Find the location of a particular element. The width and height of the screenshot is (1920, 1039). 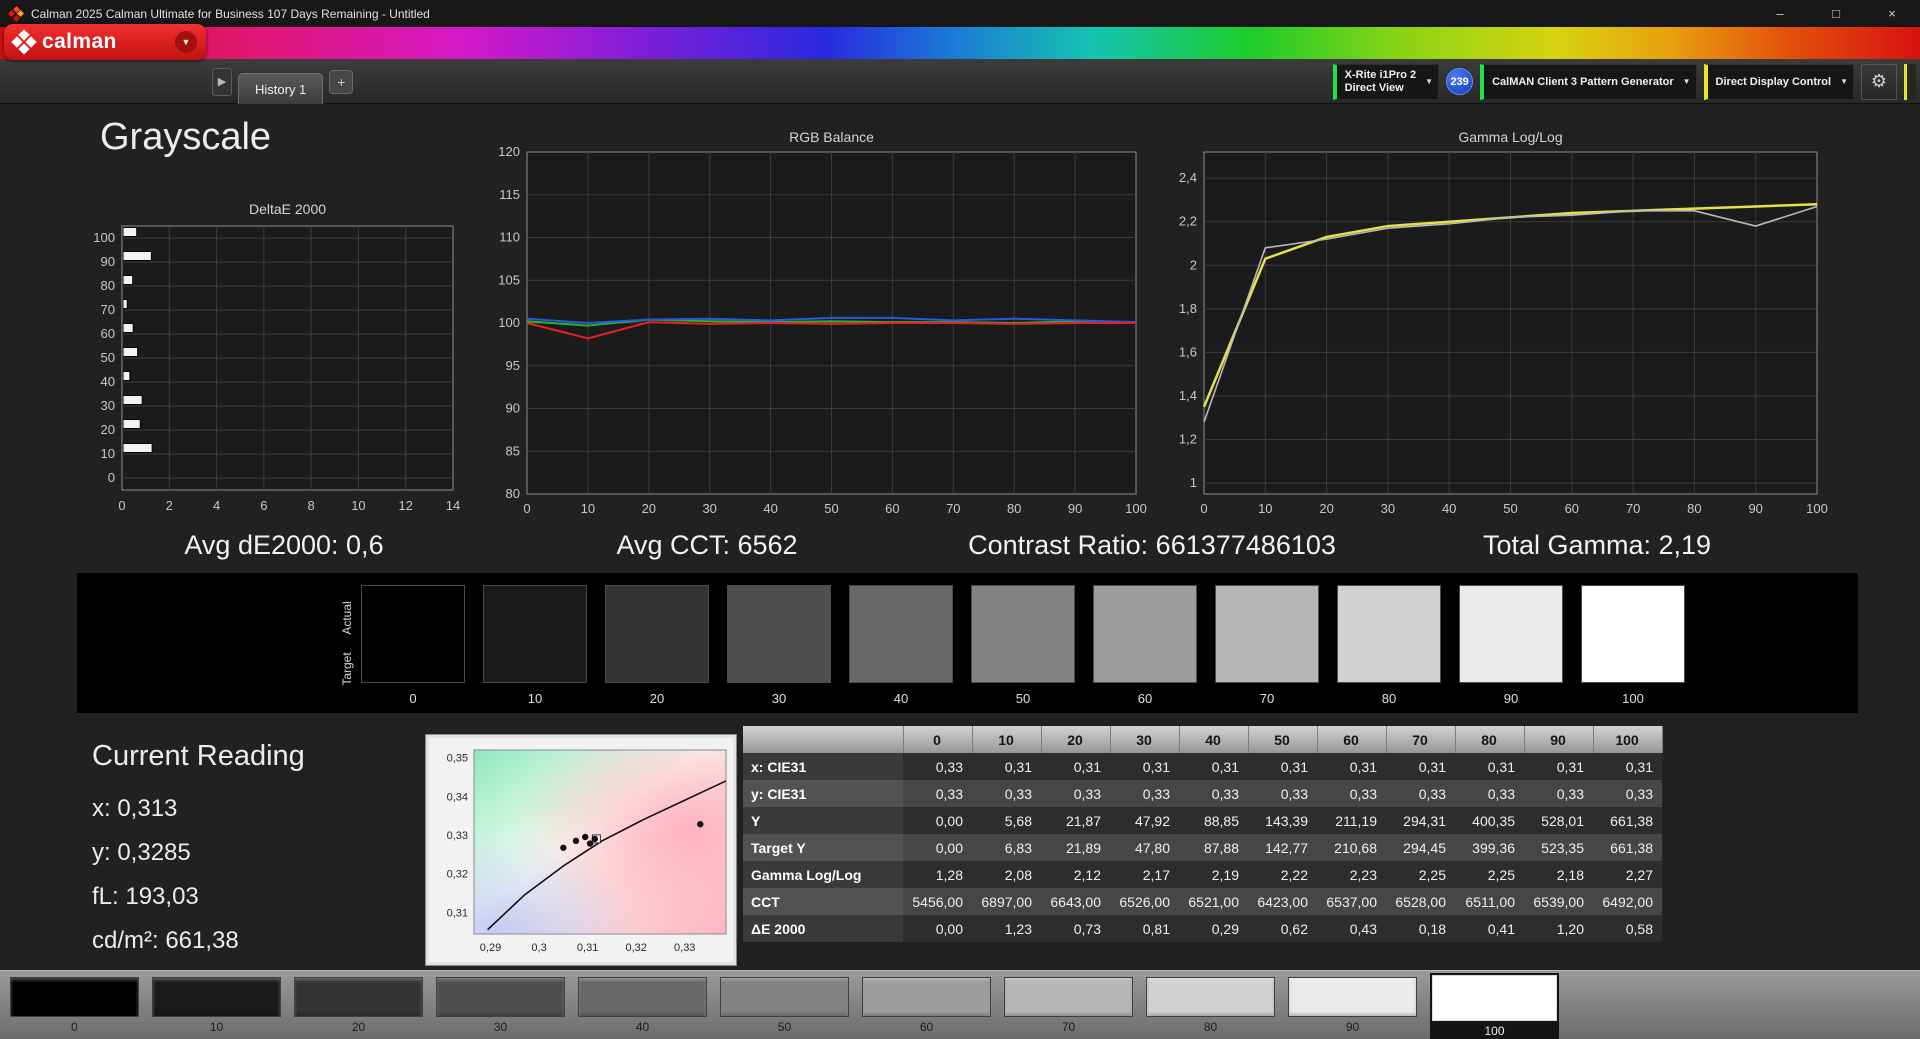

deltae-ytick-label: 50 is located at coordinates (108, 357).